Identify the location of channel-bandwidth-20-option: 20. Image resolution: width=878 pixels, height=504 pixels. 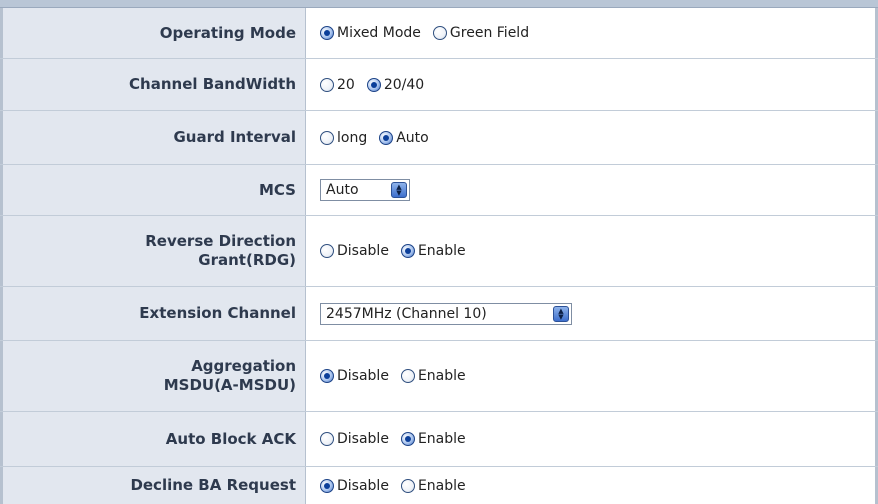
(337, 85).